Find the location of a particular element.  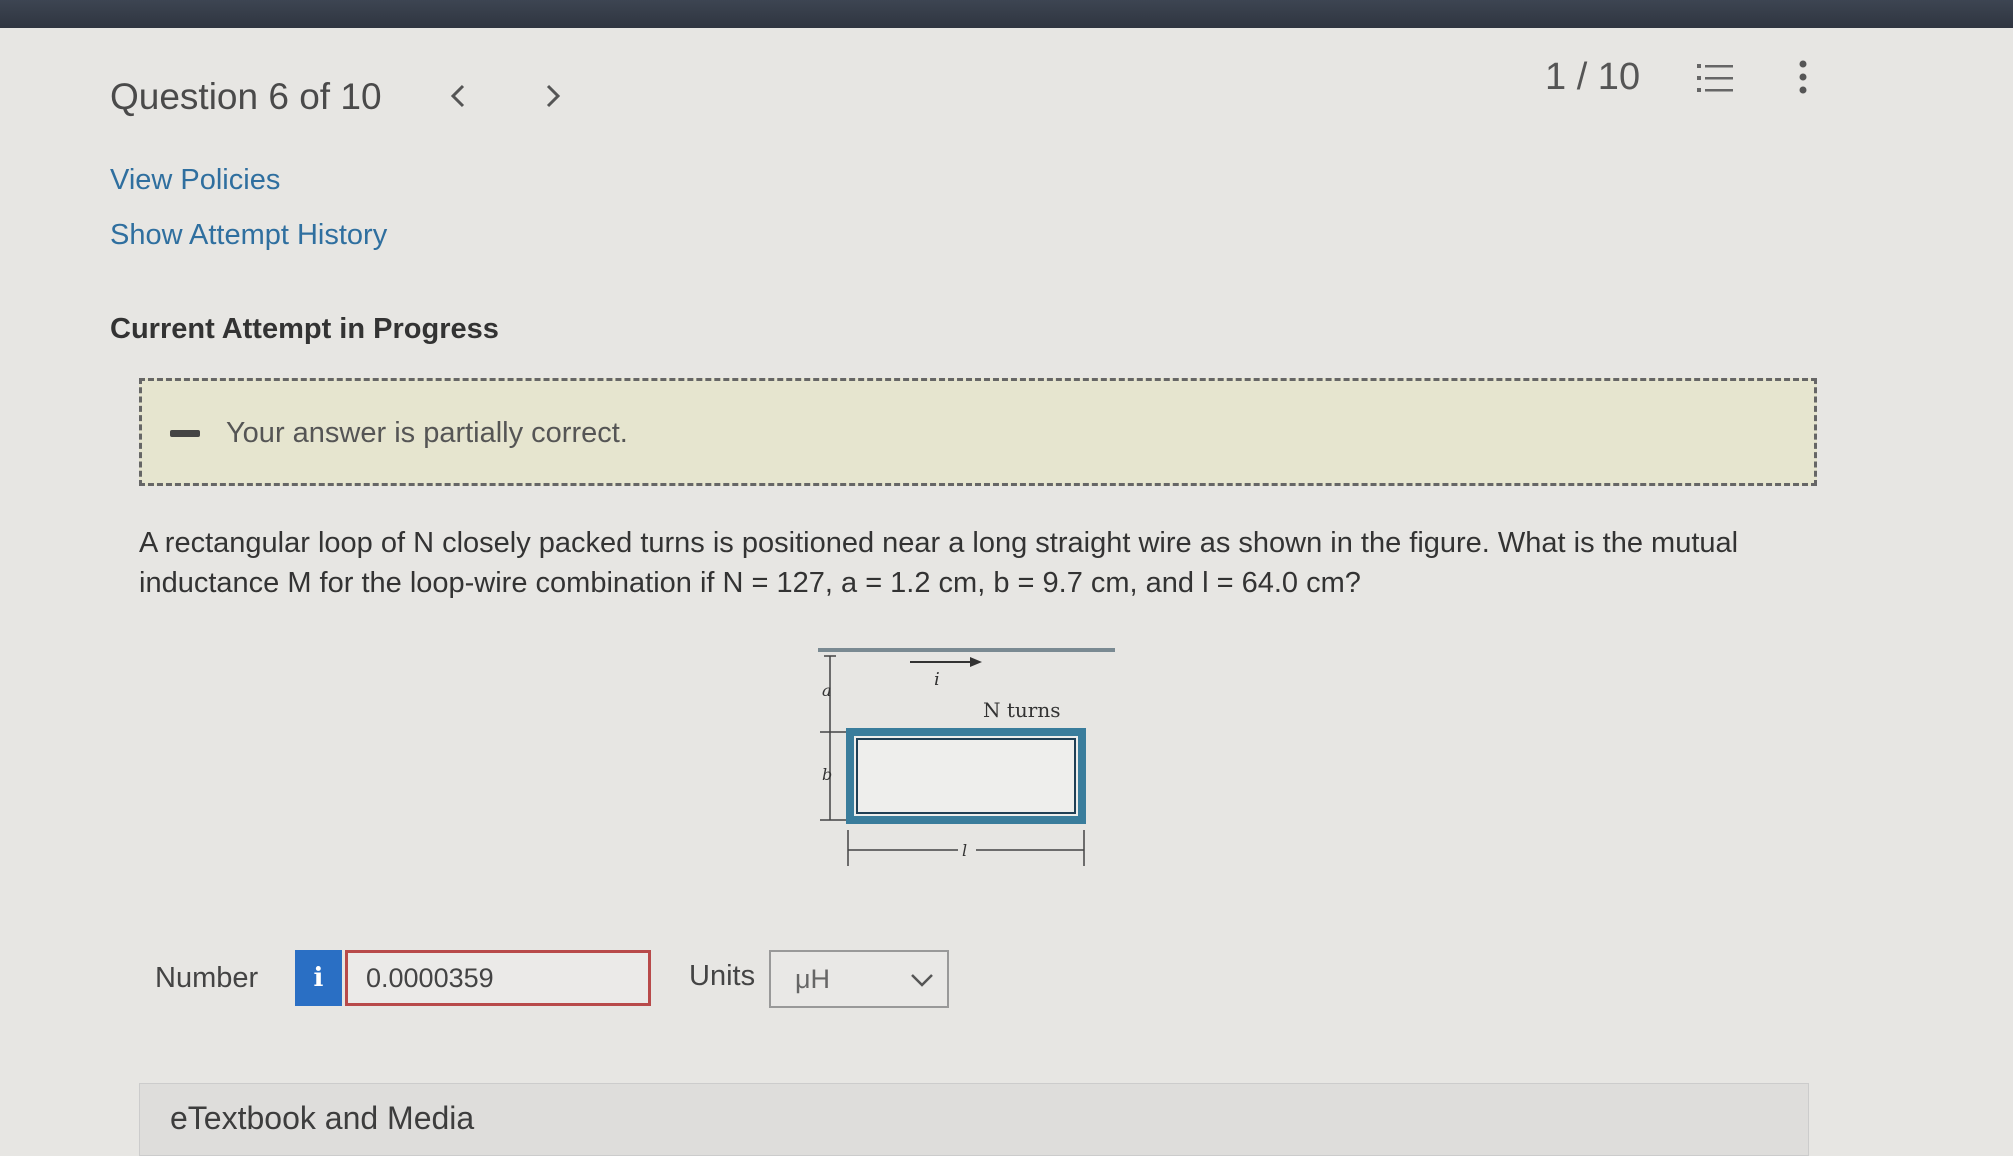

question-list-button is located at coordinates (1715, 80).